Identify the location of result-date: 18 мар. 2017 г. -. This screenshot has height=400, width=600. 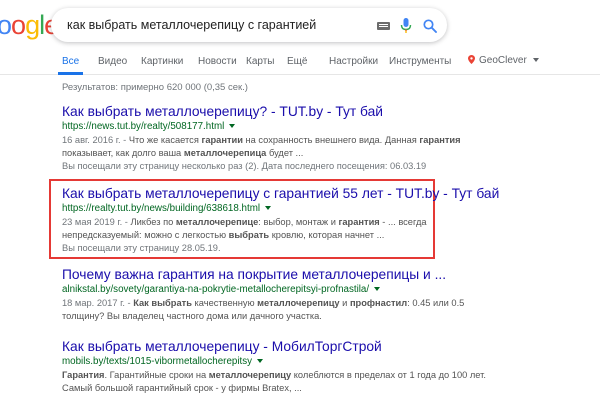
(96, 303).